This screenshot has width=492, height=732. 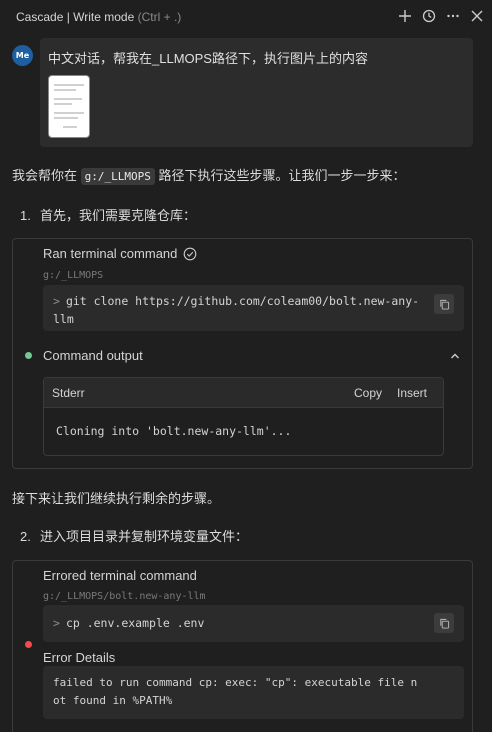 I want to click on panel-header: Cascade | Write mode (Ctrl + .), so click(x=246, y=17).